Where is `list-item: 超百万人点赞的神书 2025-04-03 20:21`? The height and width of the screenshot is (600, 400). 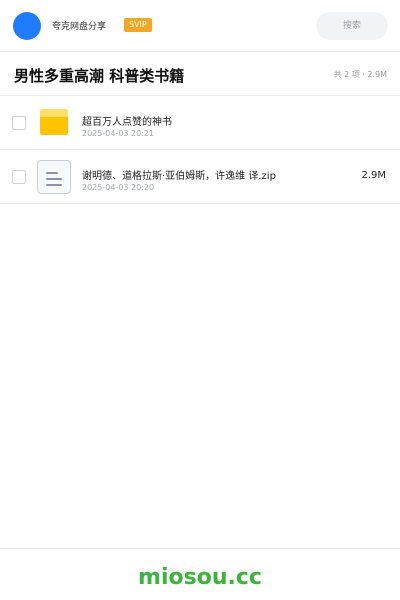 list-item: 超百万人点赞的神书 2025-04-03 20:21 is located at coordinates (200, 123).